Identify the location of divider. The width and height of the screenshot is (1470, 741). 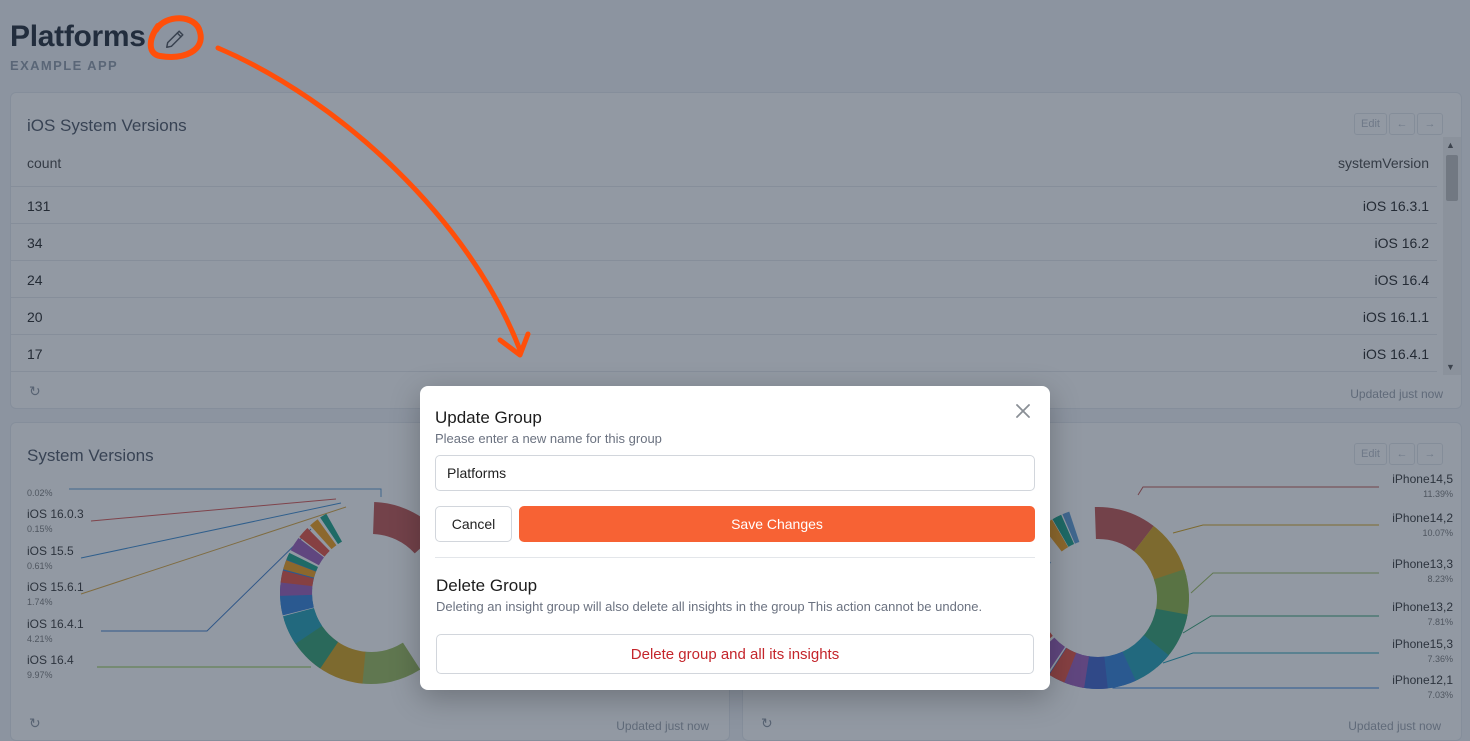
(735, 557).